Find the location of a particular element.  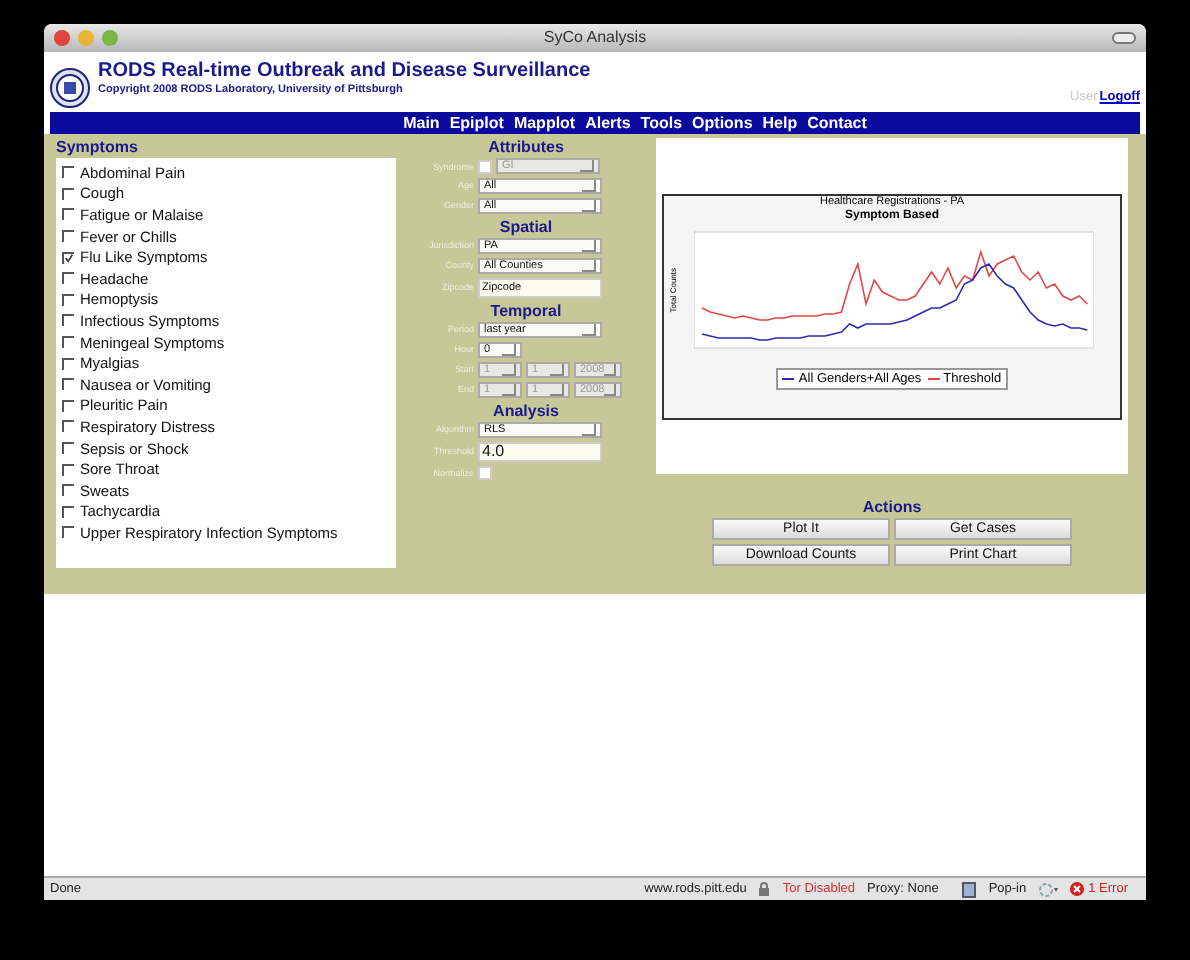

checkbox is located at coordinates (68, 257).